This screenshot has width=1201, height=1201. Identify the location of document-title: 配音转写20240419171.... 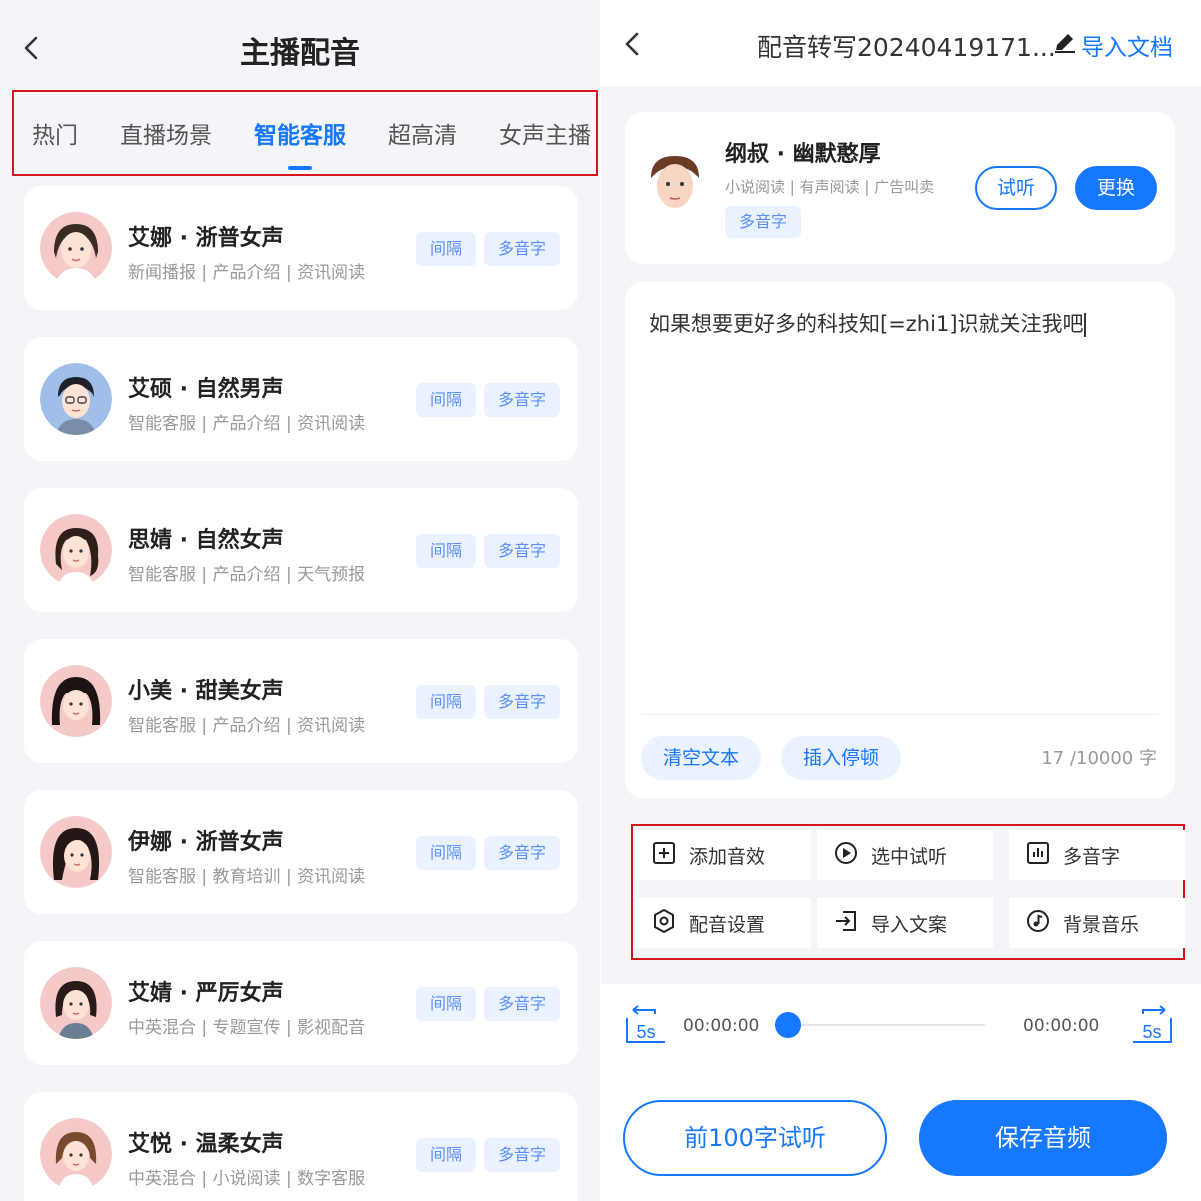
(906, 47).